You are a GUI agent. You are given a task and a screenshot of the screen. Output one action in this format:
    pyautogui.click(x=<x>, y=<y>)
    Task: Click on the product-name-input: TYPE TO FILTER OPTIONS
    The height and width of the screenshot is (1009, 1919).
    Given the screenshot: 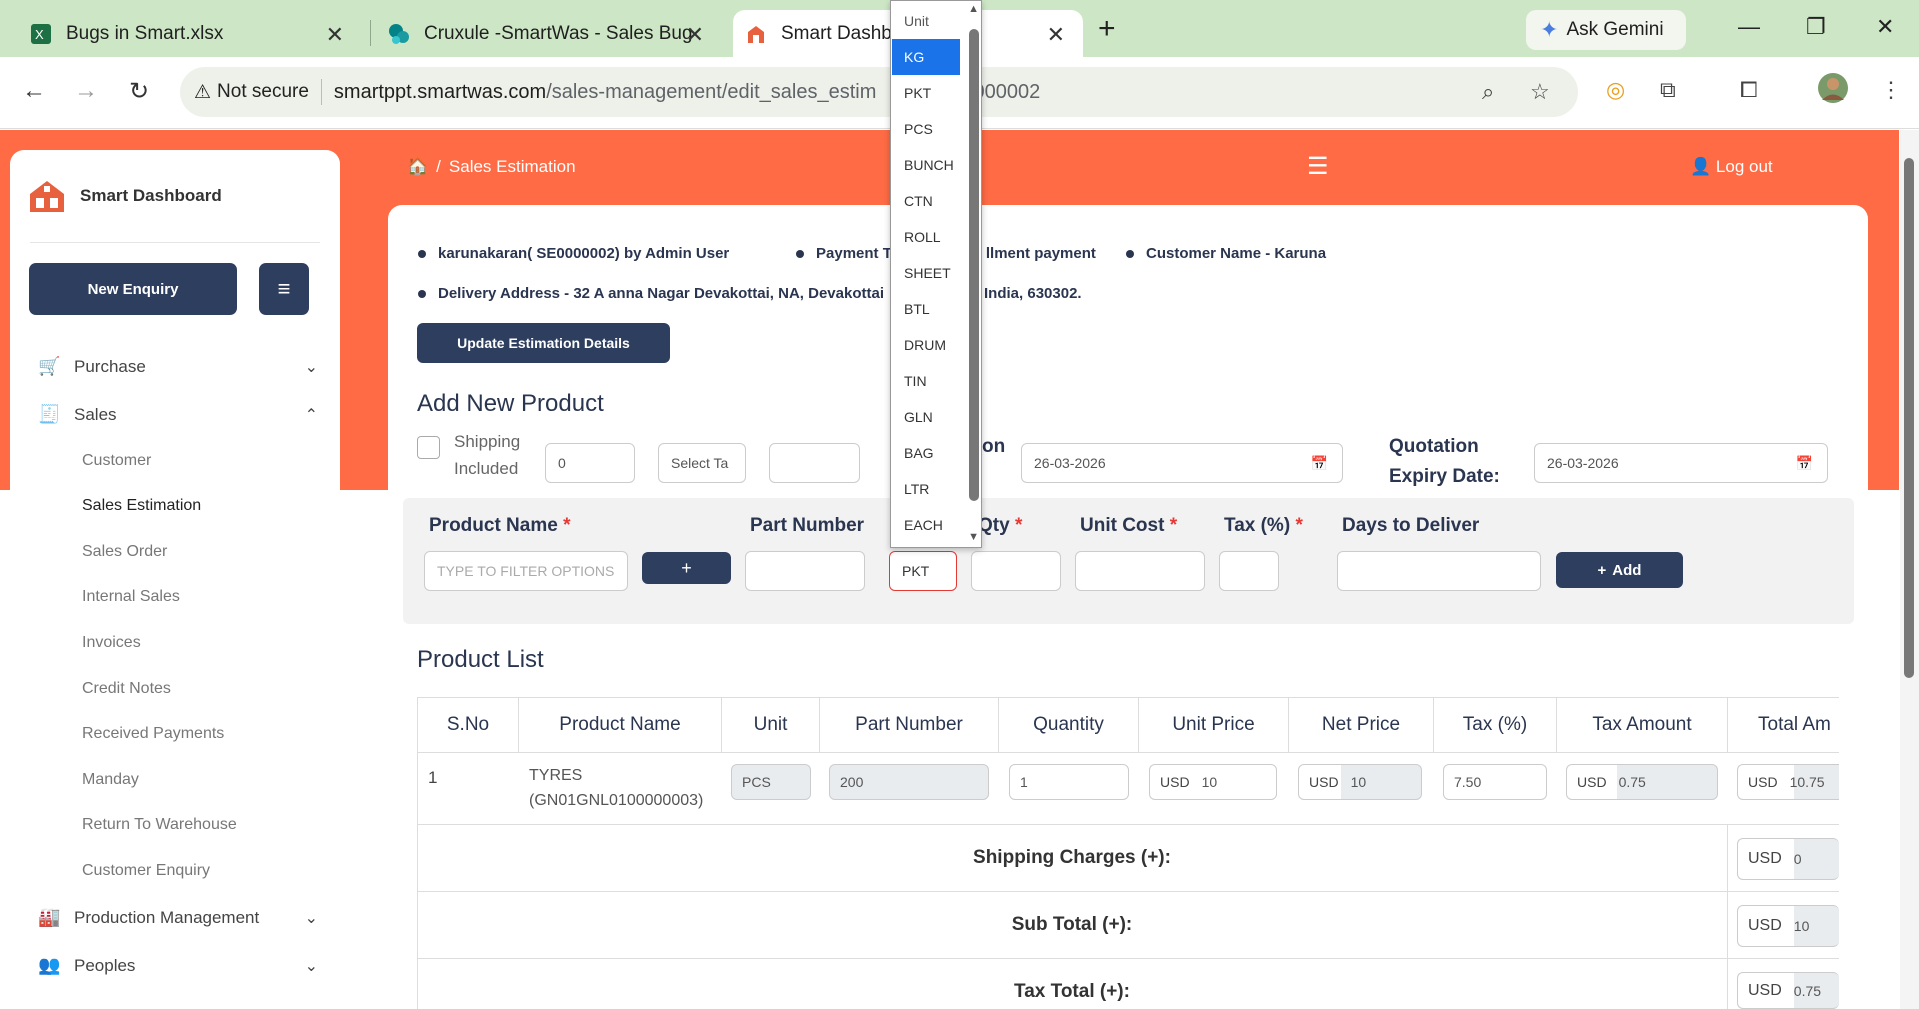 What is the action you would take?
    pyautogui.click(x=526, y=571)
    